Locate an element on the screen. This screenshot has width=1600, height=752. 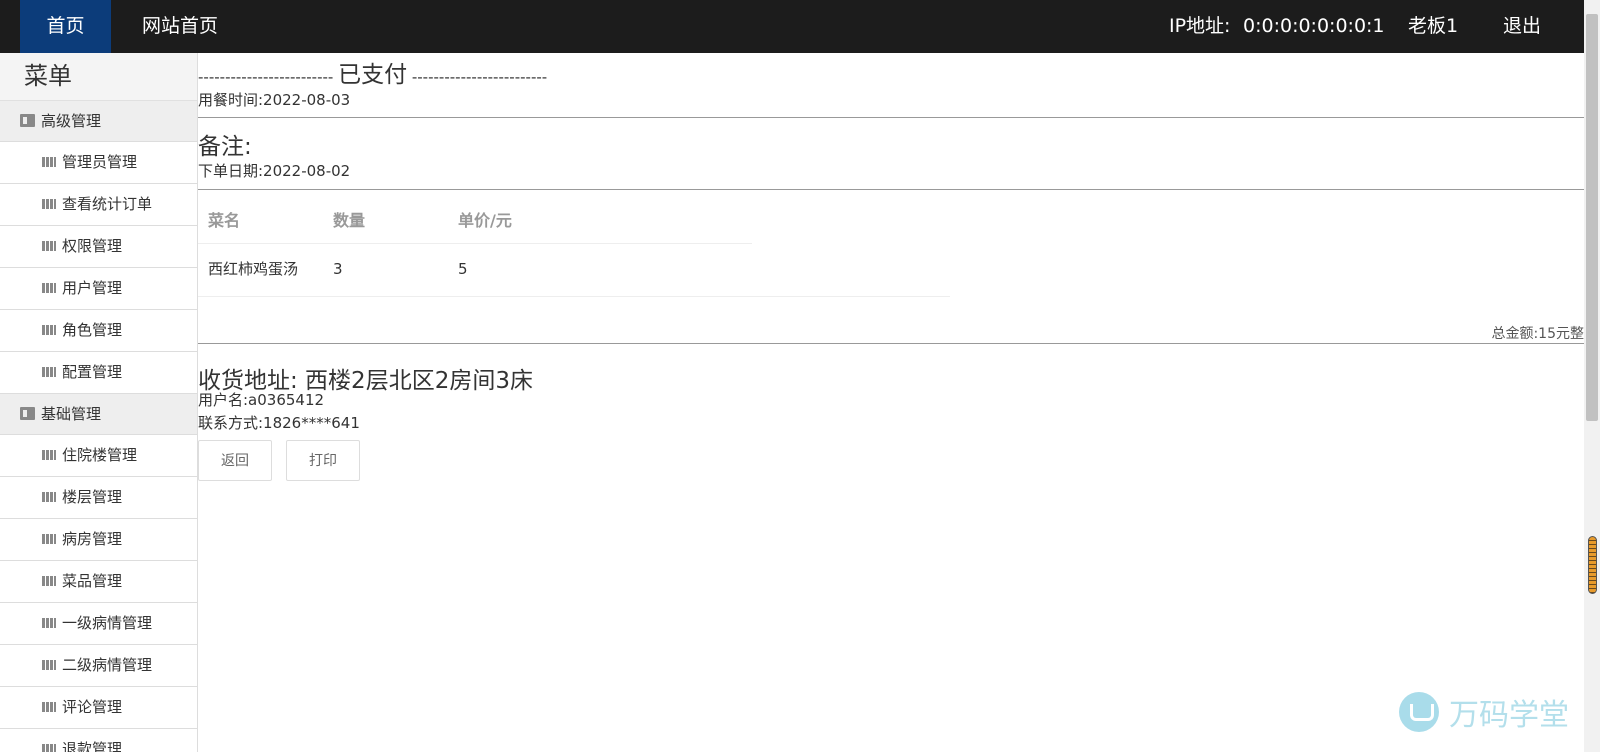
sidebar-item-comments: 评论管理 is located at coordinates (98, 708).